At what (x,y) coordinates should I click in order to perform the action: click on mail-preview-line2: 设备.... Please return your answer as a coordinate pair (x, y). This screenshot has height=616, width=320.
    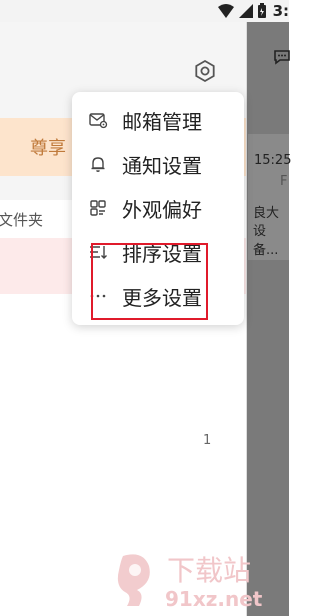
    Looking at the image, I should click on (266, 241).